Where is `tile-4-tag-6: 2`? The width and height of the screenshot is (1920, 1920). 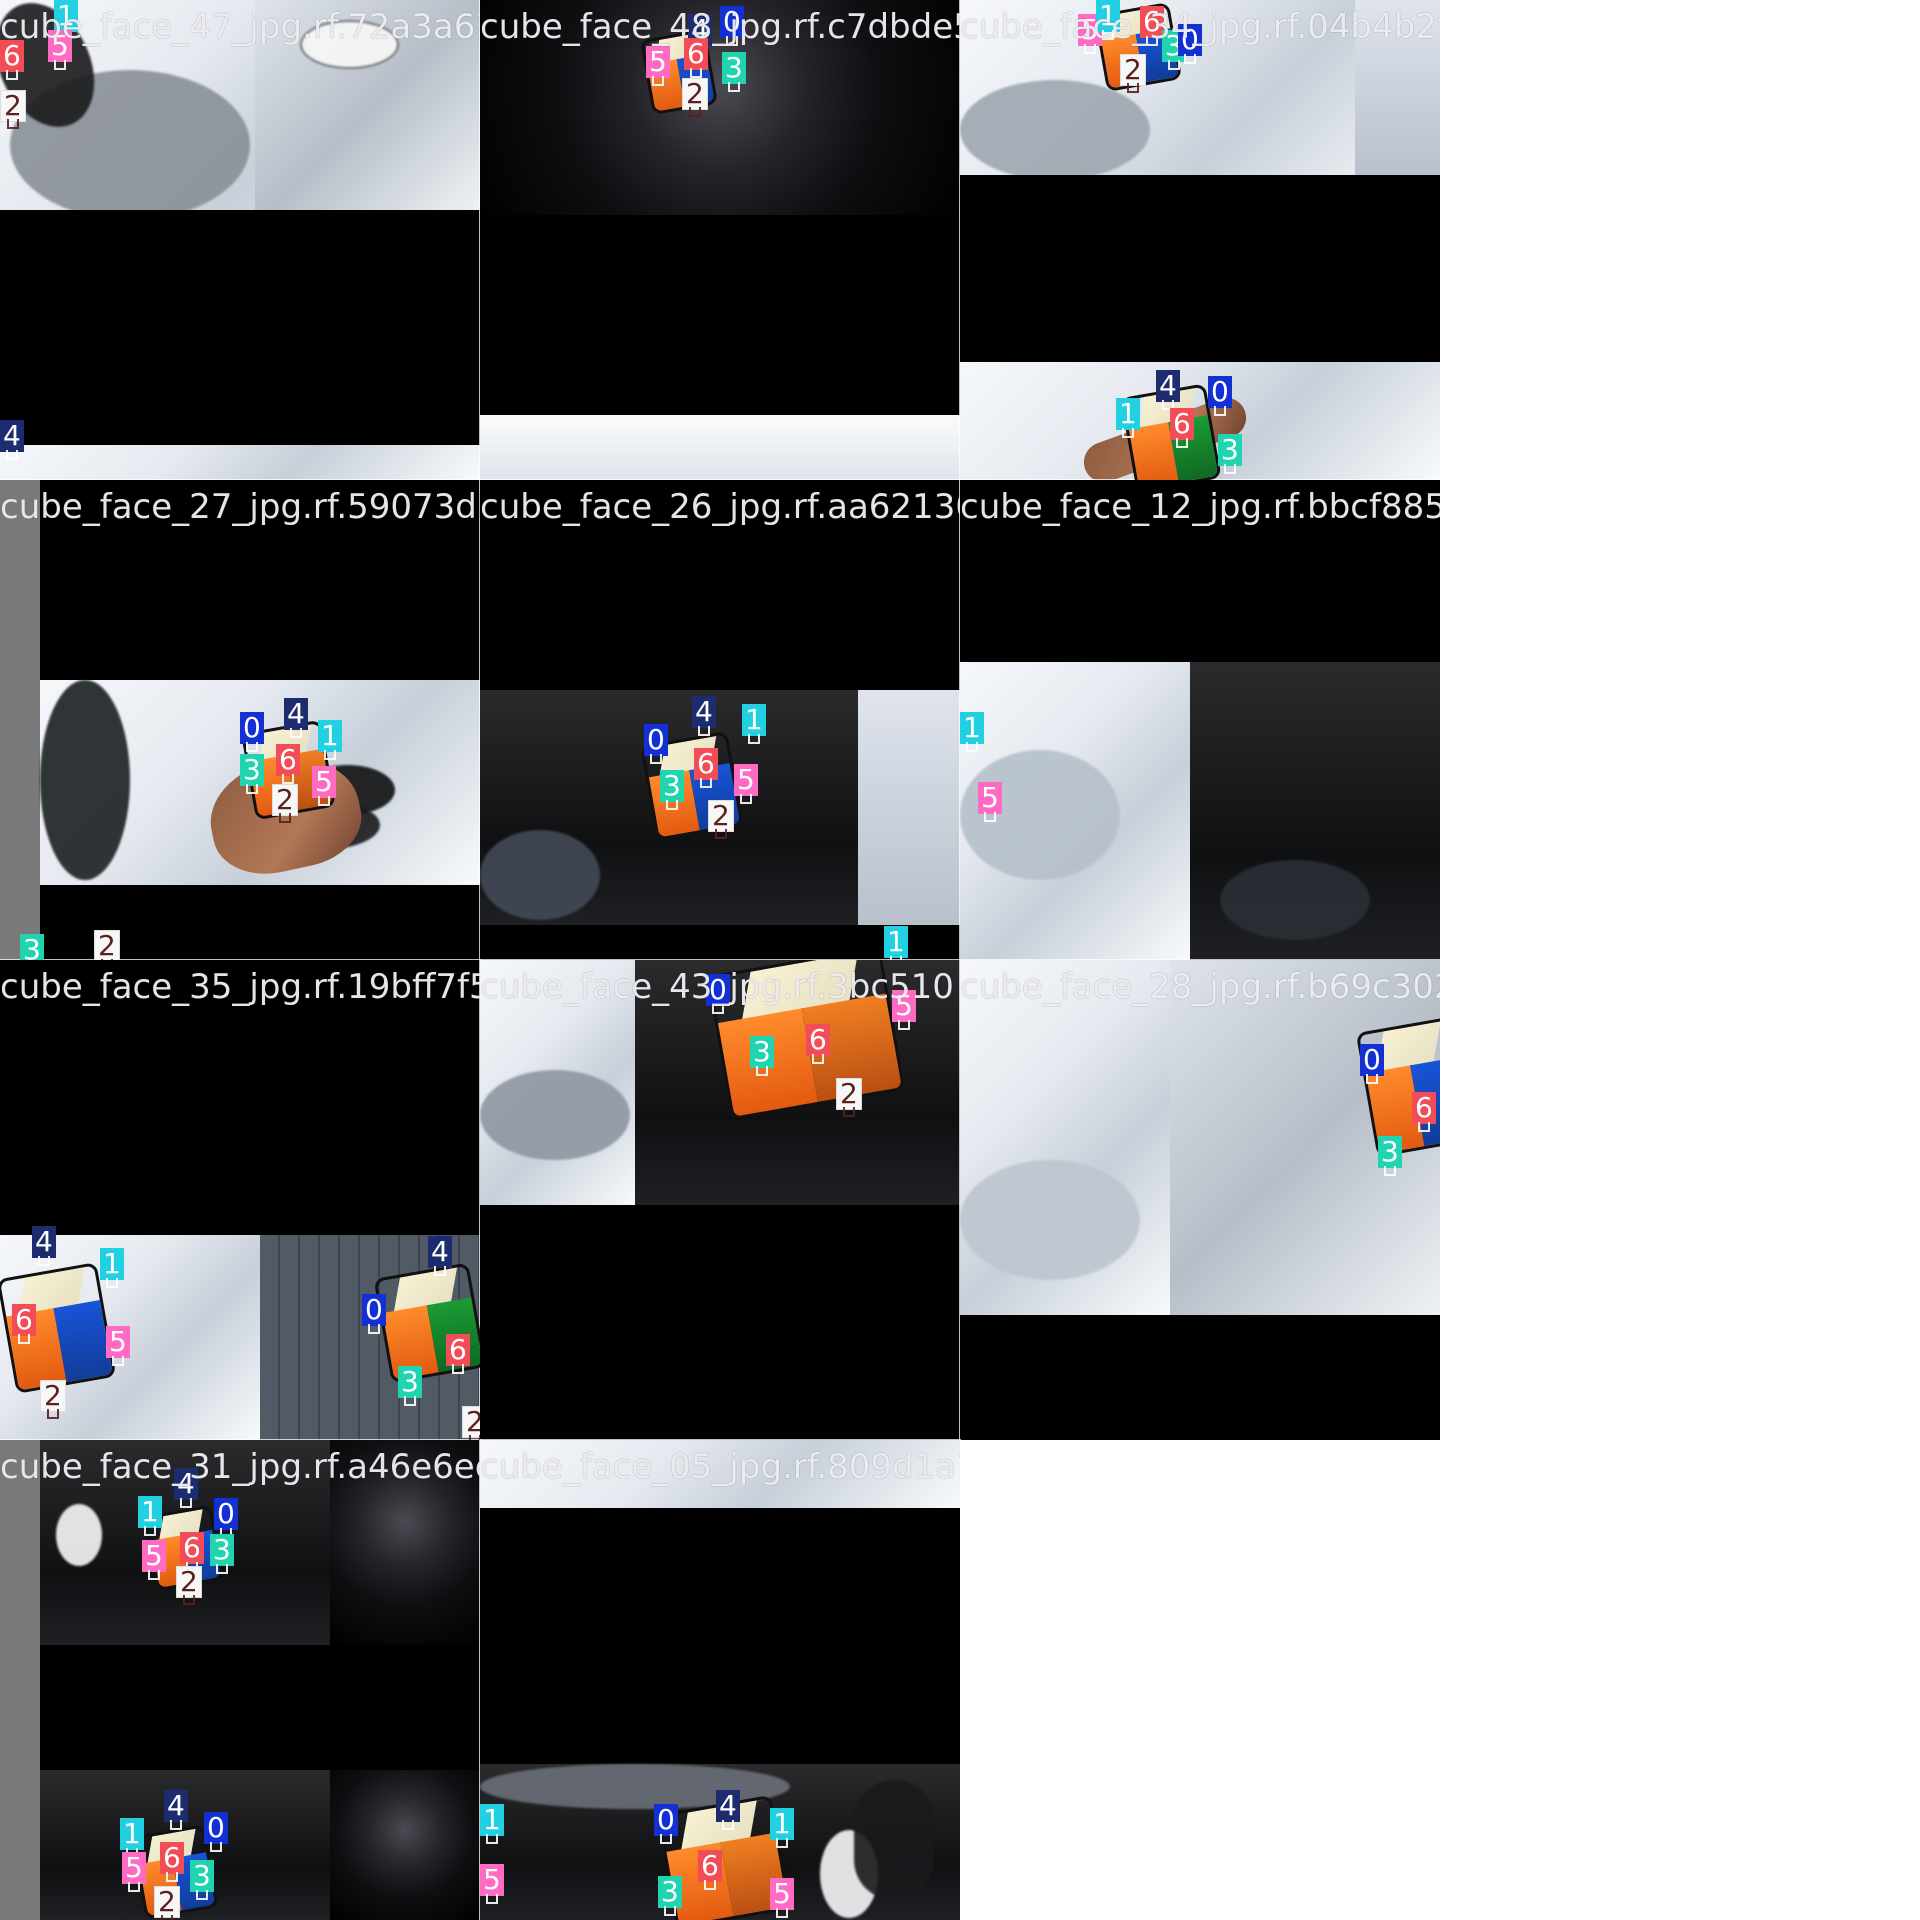 tile-4-tag-6: 2 is located at coordinates (721, 819).